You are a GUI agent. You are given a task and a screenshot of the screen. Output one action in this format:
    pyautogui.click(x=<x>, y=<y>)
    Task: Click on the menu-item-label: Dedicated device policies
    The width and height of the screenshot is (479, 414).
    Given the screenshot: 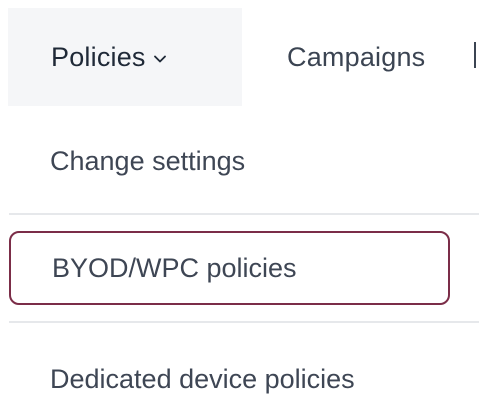 What is the action you would take?
    pyautogui.click(x=202, y=378)
    